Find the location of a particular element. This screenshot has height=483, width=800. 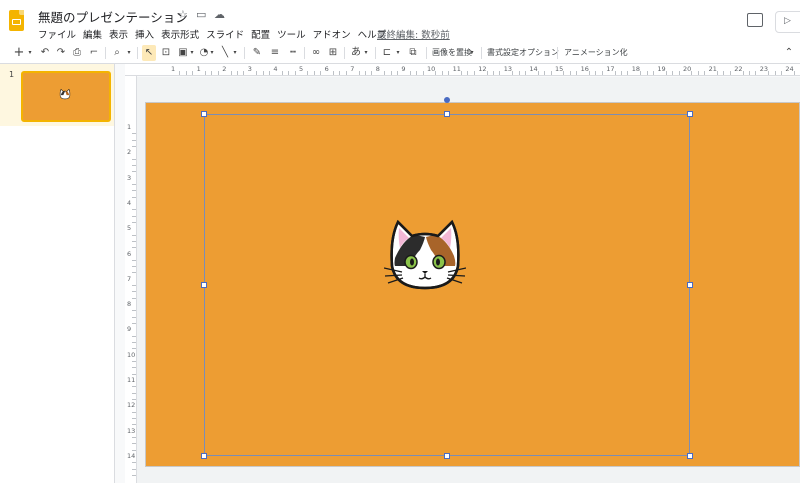

new-slide-dropdown-icon: ▾ is located at coordinates (30, 53).